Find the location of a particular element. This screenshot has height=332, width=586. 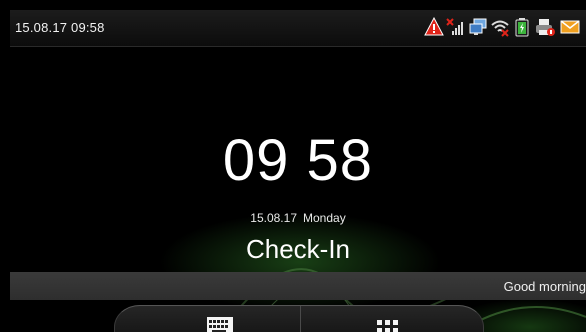

bottom-dock is located at coordinates (299, 318).